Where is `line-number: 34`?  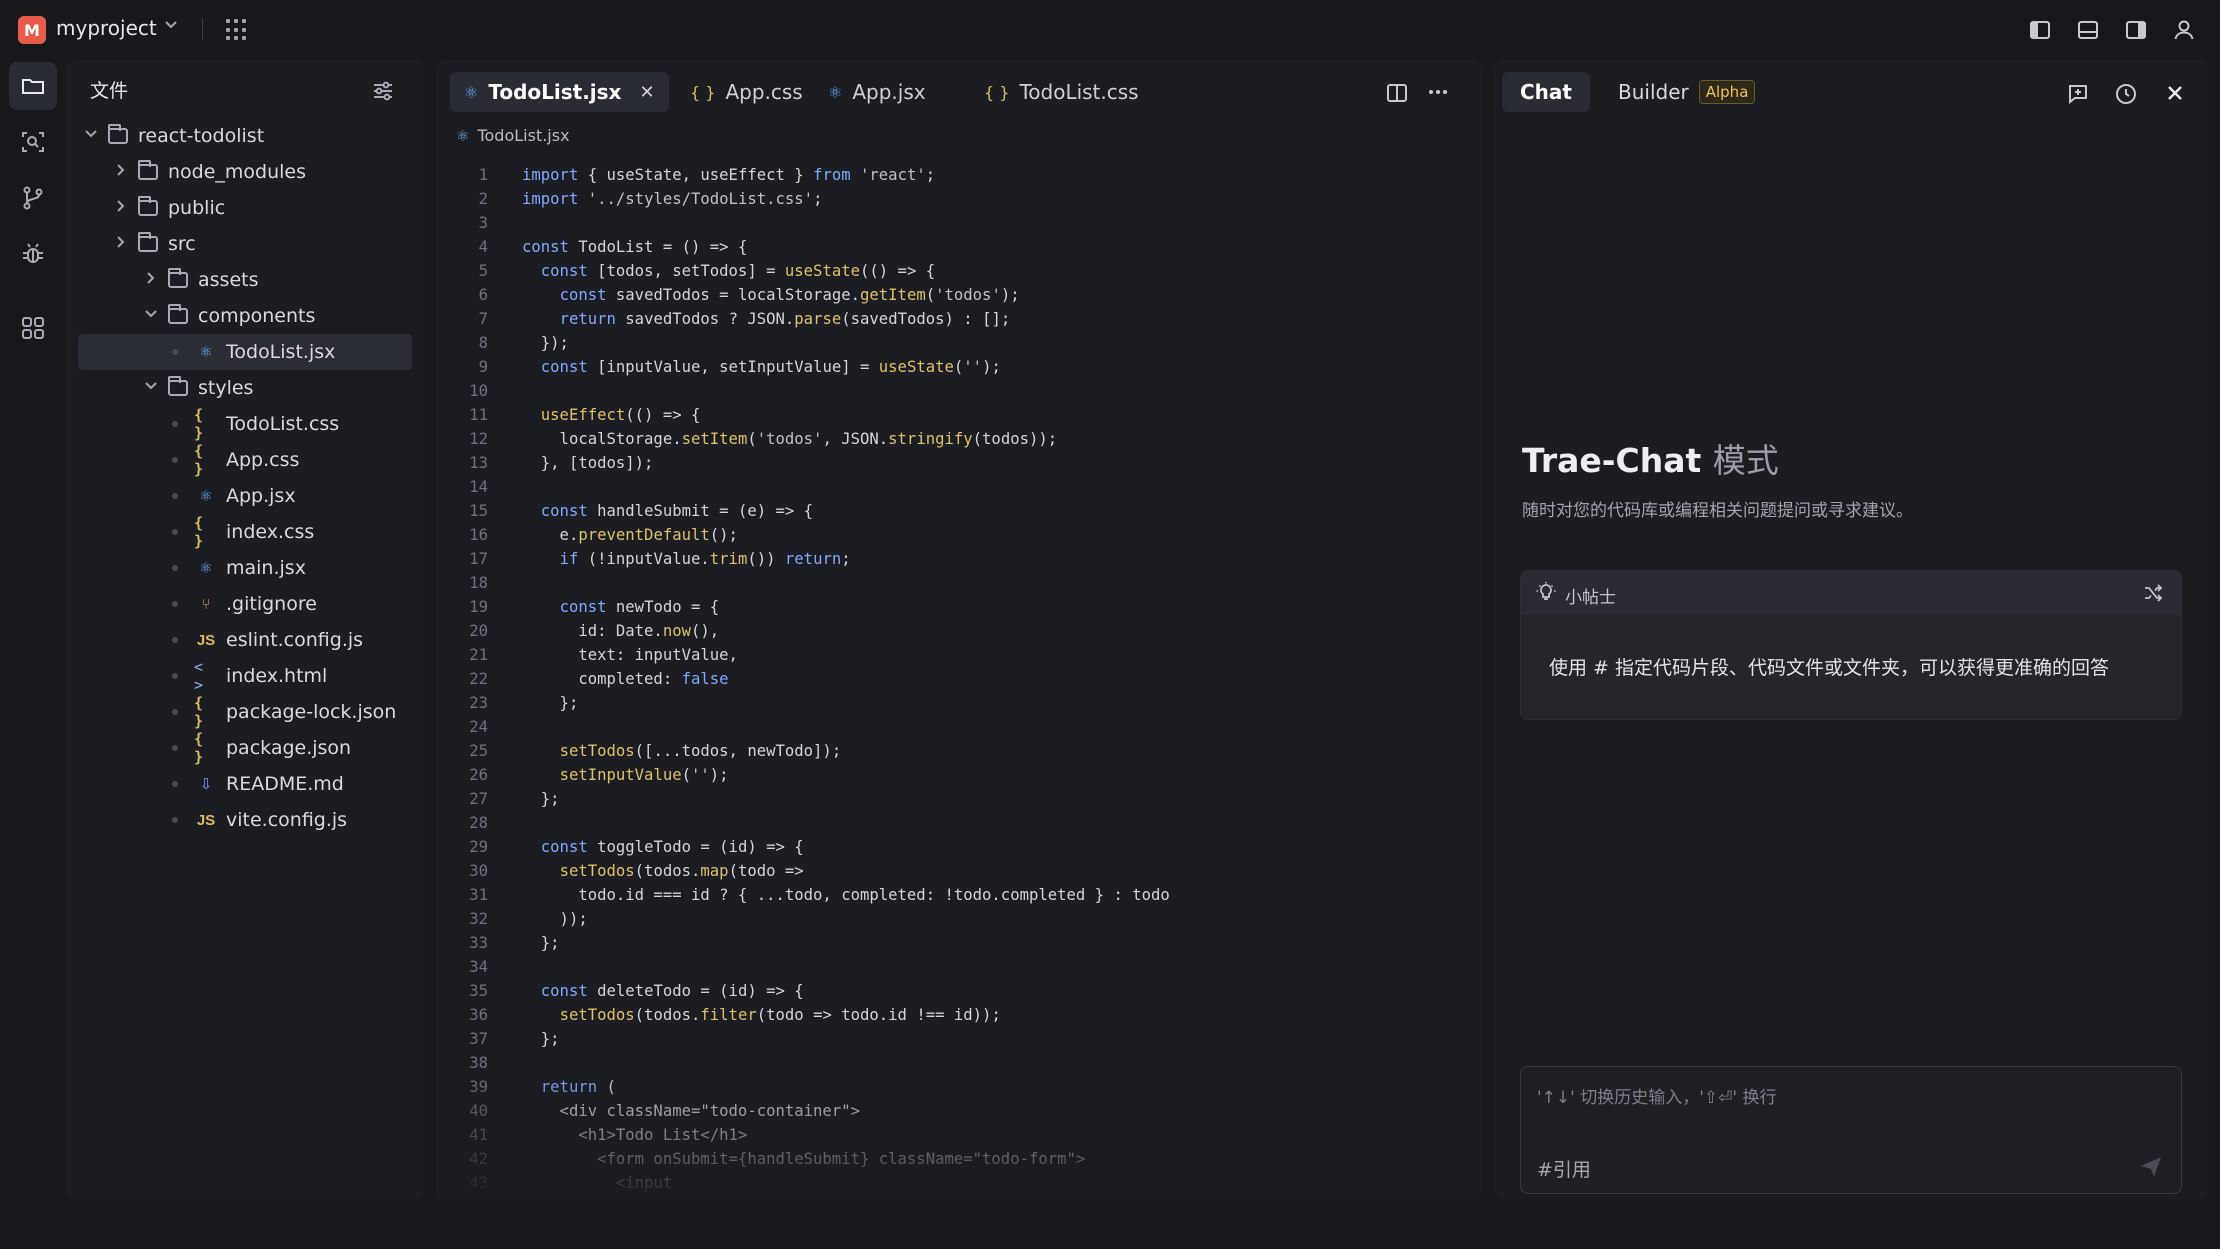 line-number: 34 is located at coordinates (478, 967).